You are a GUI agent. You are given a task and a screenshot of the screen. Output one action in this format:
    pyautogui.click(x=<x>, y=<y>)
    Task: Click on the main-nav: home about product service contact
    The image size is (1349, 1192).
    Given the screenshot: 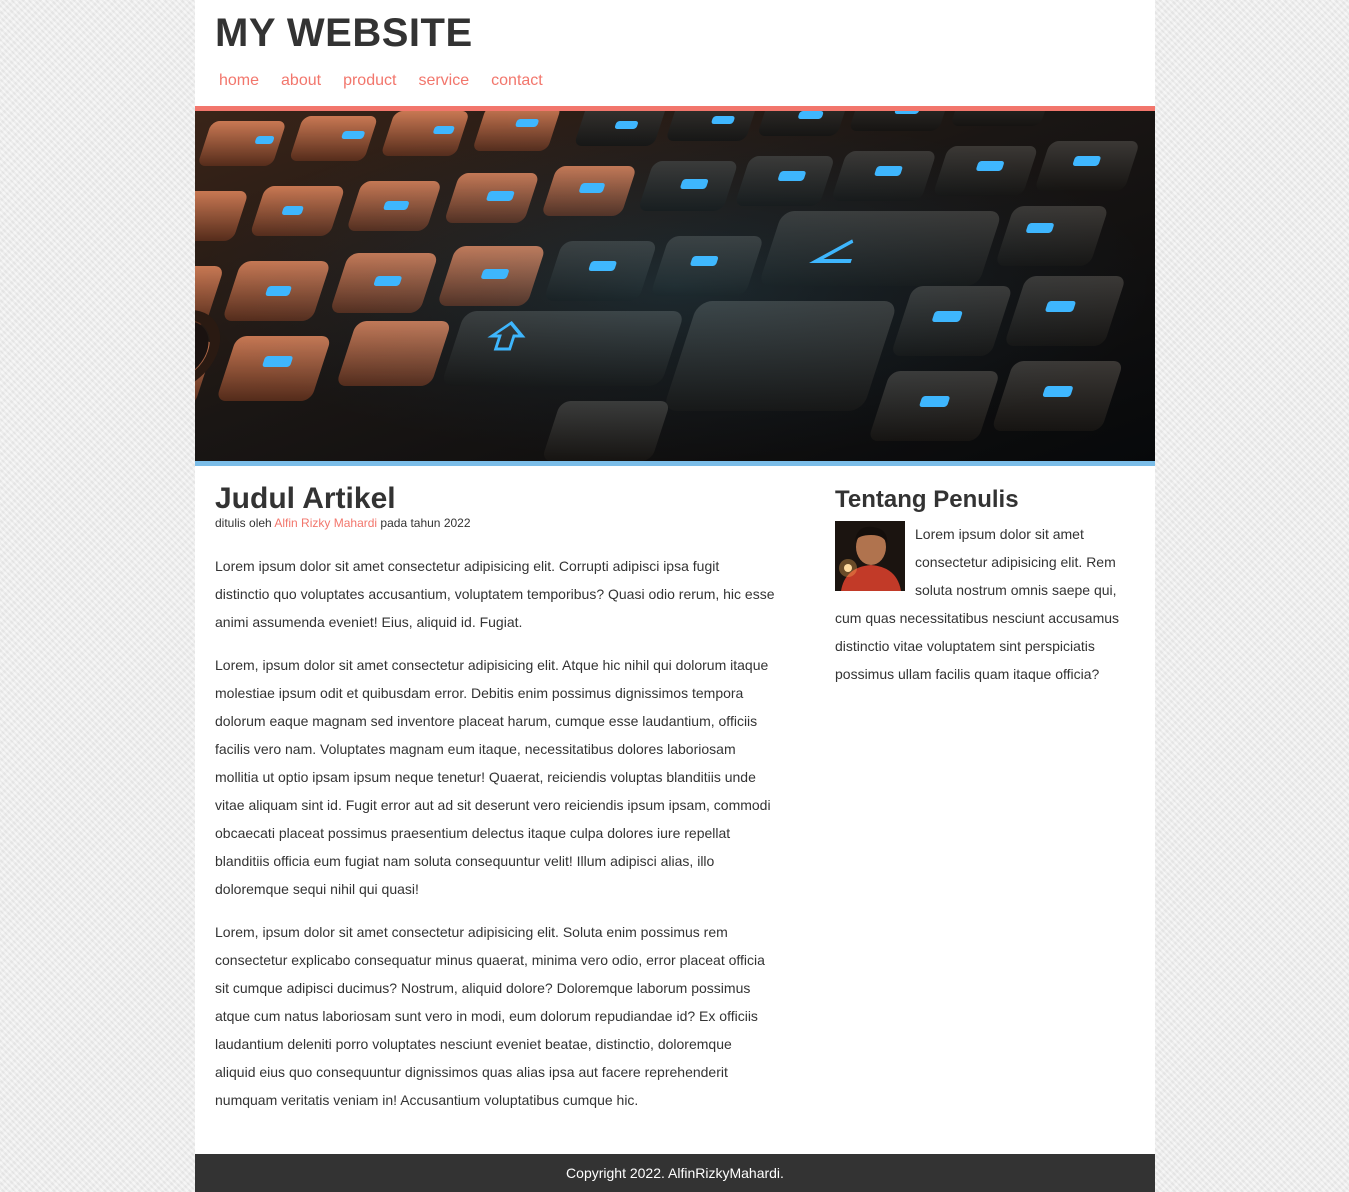 What is the action you would take?
    pyautogui.click(x=380, y=81)
    